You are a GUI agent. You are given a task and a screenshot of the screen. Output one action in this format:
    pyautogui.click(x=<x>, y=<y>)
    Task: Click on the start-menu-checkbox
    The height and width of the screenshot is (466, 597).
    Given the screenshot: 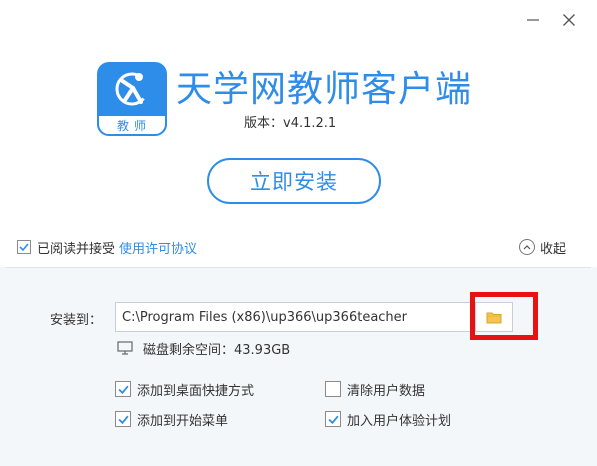 What is the action you would take?
    pyautogui.click(x=123, y=419)
    